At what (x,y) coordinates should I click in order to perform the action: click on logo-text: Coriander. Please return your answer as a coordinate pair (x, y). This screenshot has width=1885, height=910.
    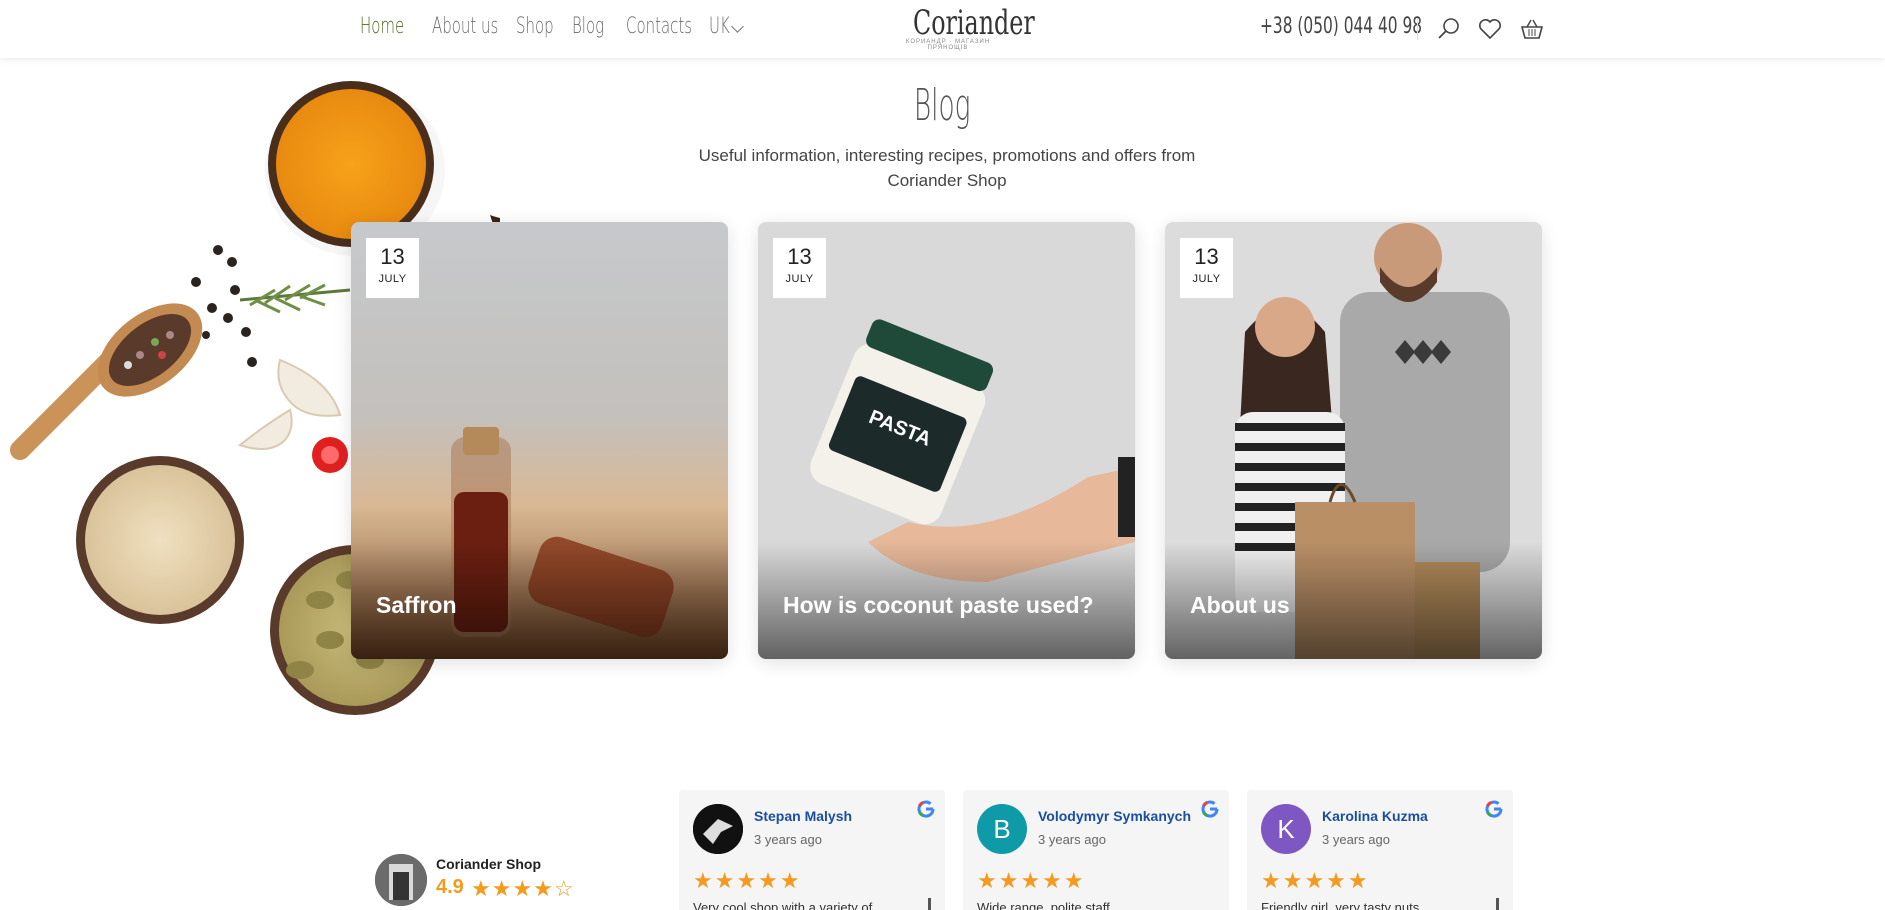
    Looking at the image, I should click on (974, 23).